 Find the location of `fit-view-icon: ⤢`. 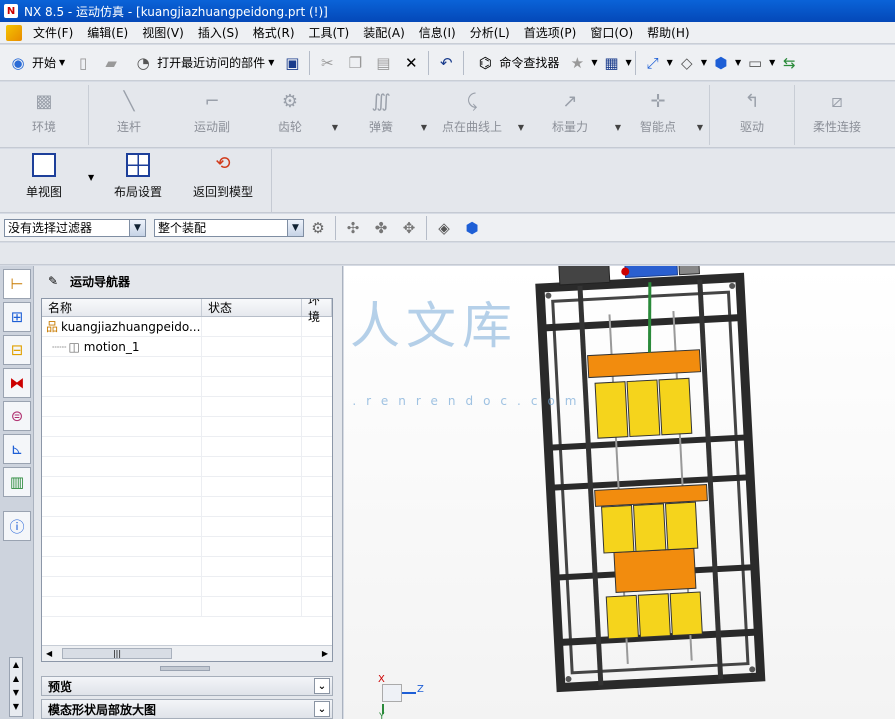

fit-view-icon: ⤢ is located at coordinates (653, 63).